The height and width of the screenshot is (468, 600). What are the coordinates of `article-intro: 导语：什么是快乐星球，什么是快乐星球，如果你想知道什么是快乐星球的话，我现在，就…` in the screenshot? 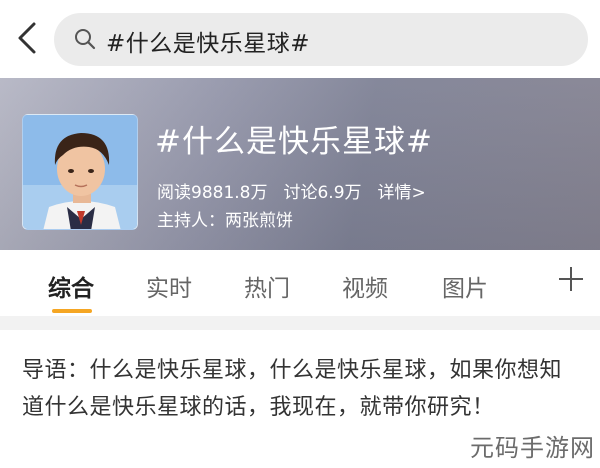 It's located at (302, 389).